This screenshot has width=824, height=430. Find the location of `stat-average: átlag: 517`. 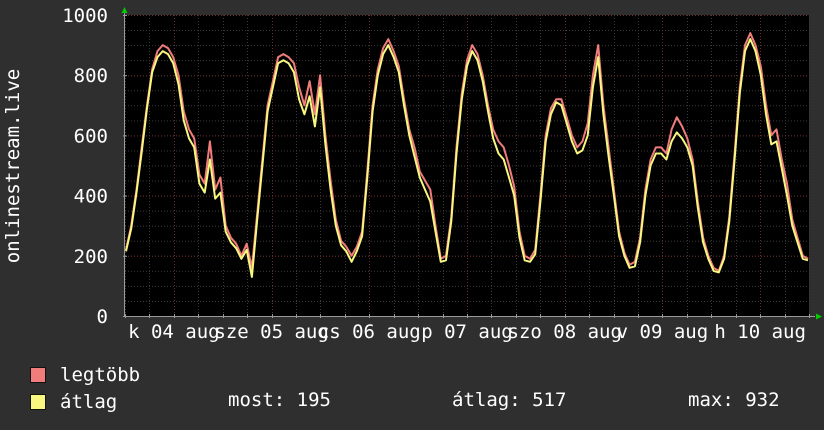

stat-average: átlag: 517 is located at coordinates (509, 400).